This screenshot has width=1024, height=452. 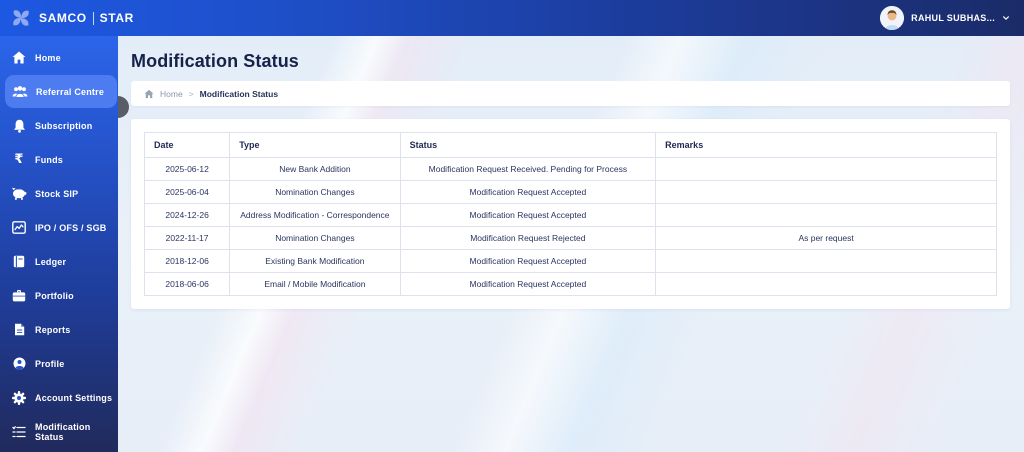 I want to click on sidebar-item-referral-centre: Referral Centre, so click(x=61, y=91).